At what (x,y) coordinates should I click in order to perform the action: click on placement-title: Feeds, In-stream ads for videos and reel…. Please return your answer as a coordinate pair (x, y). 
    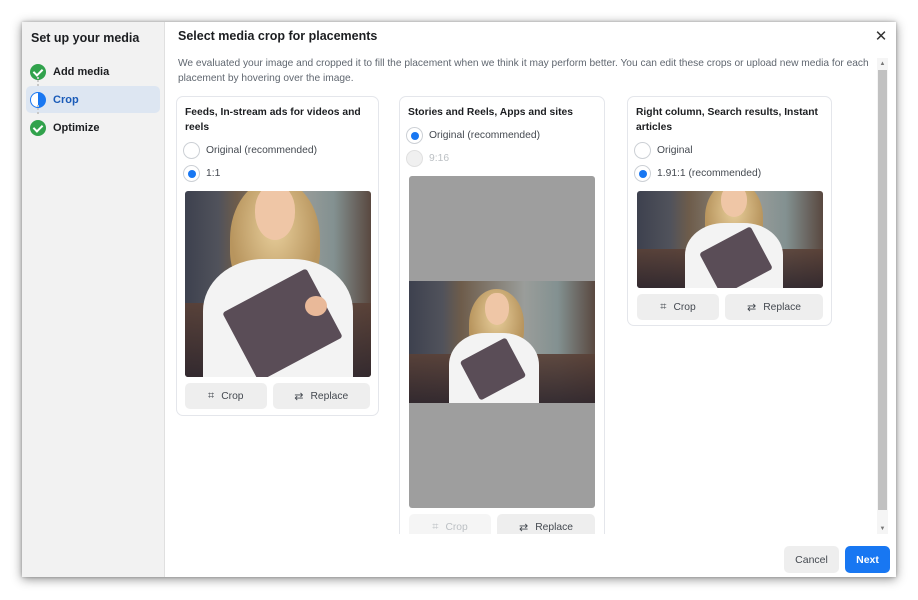
    Looking at the image, I should click on (273, 120).